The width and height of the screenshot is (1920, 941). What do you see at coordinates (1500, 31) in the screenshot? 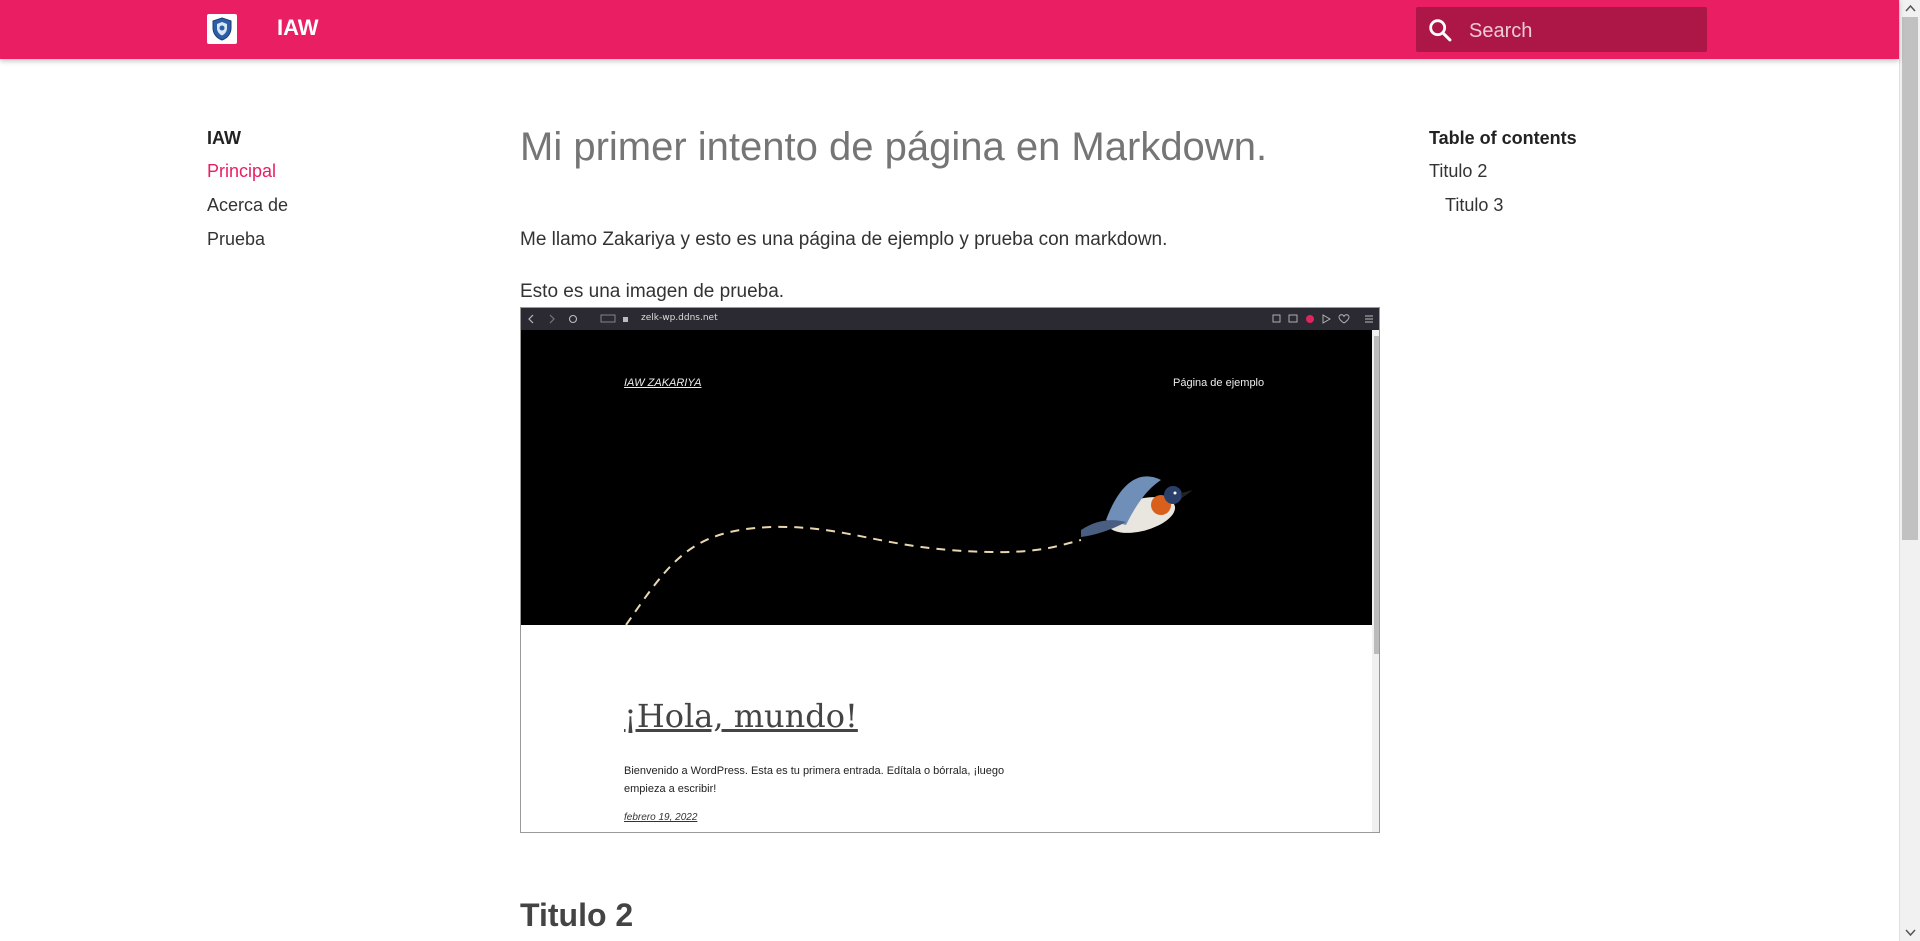
I see `search-input: Search` at bounding box center [1500, 31].